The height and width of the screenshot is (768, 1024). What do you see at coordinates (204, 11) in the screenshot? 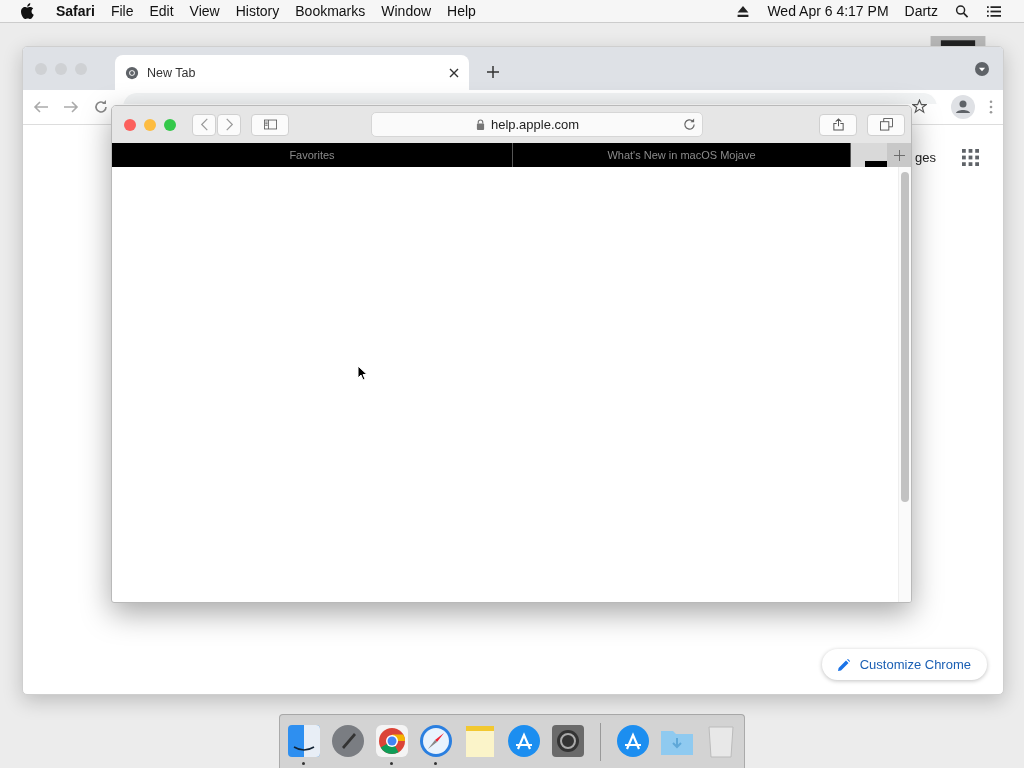
I see `menu-item: View` at bounding box center [204, 11].